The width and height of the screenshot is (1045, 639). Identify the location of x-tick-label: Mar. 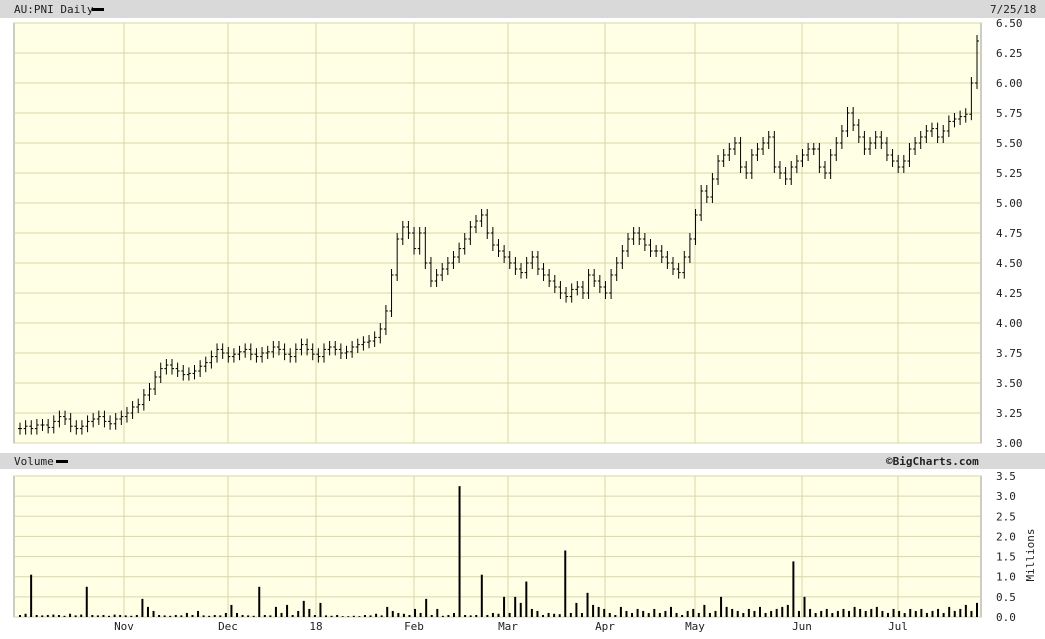
(508, 626).